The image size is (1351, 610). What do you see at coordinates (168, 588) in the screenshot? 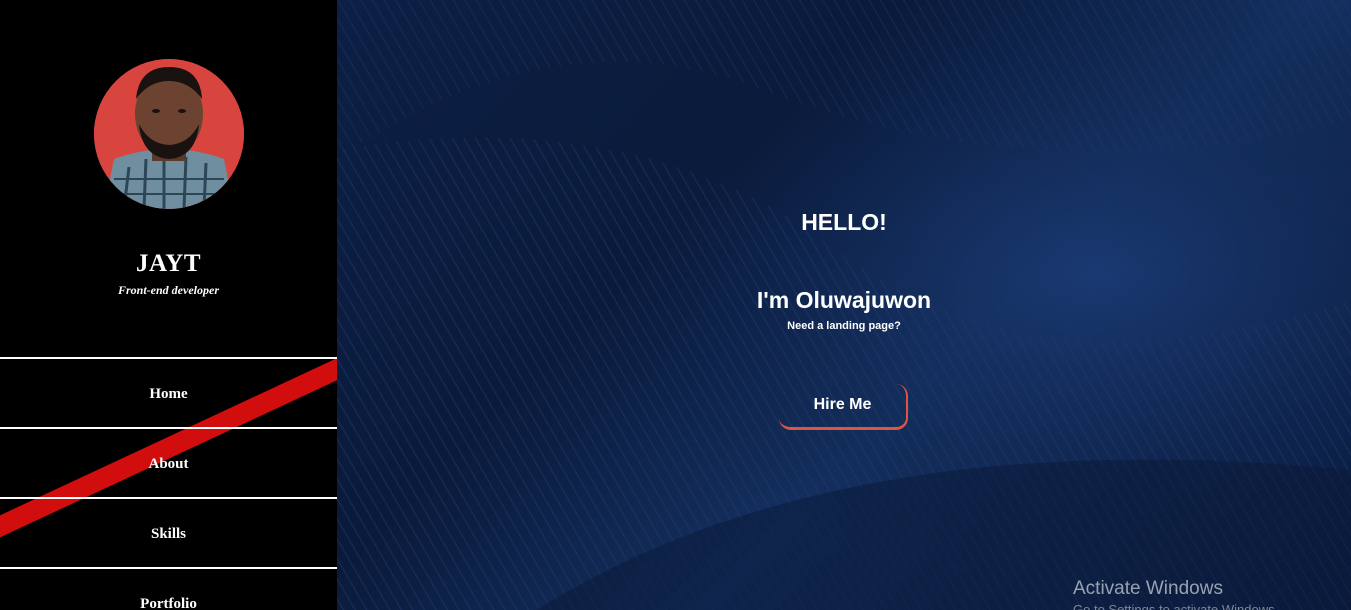
I see `nav-item-portfolio: Portfolio` at bounding box center [168, 588].